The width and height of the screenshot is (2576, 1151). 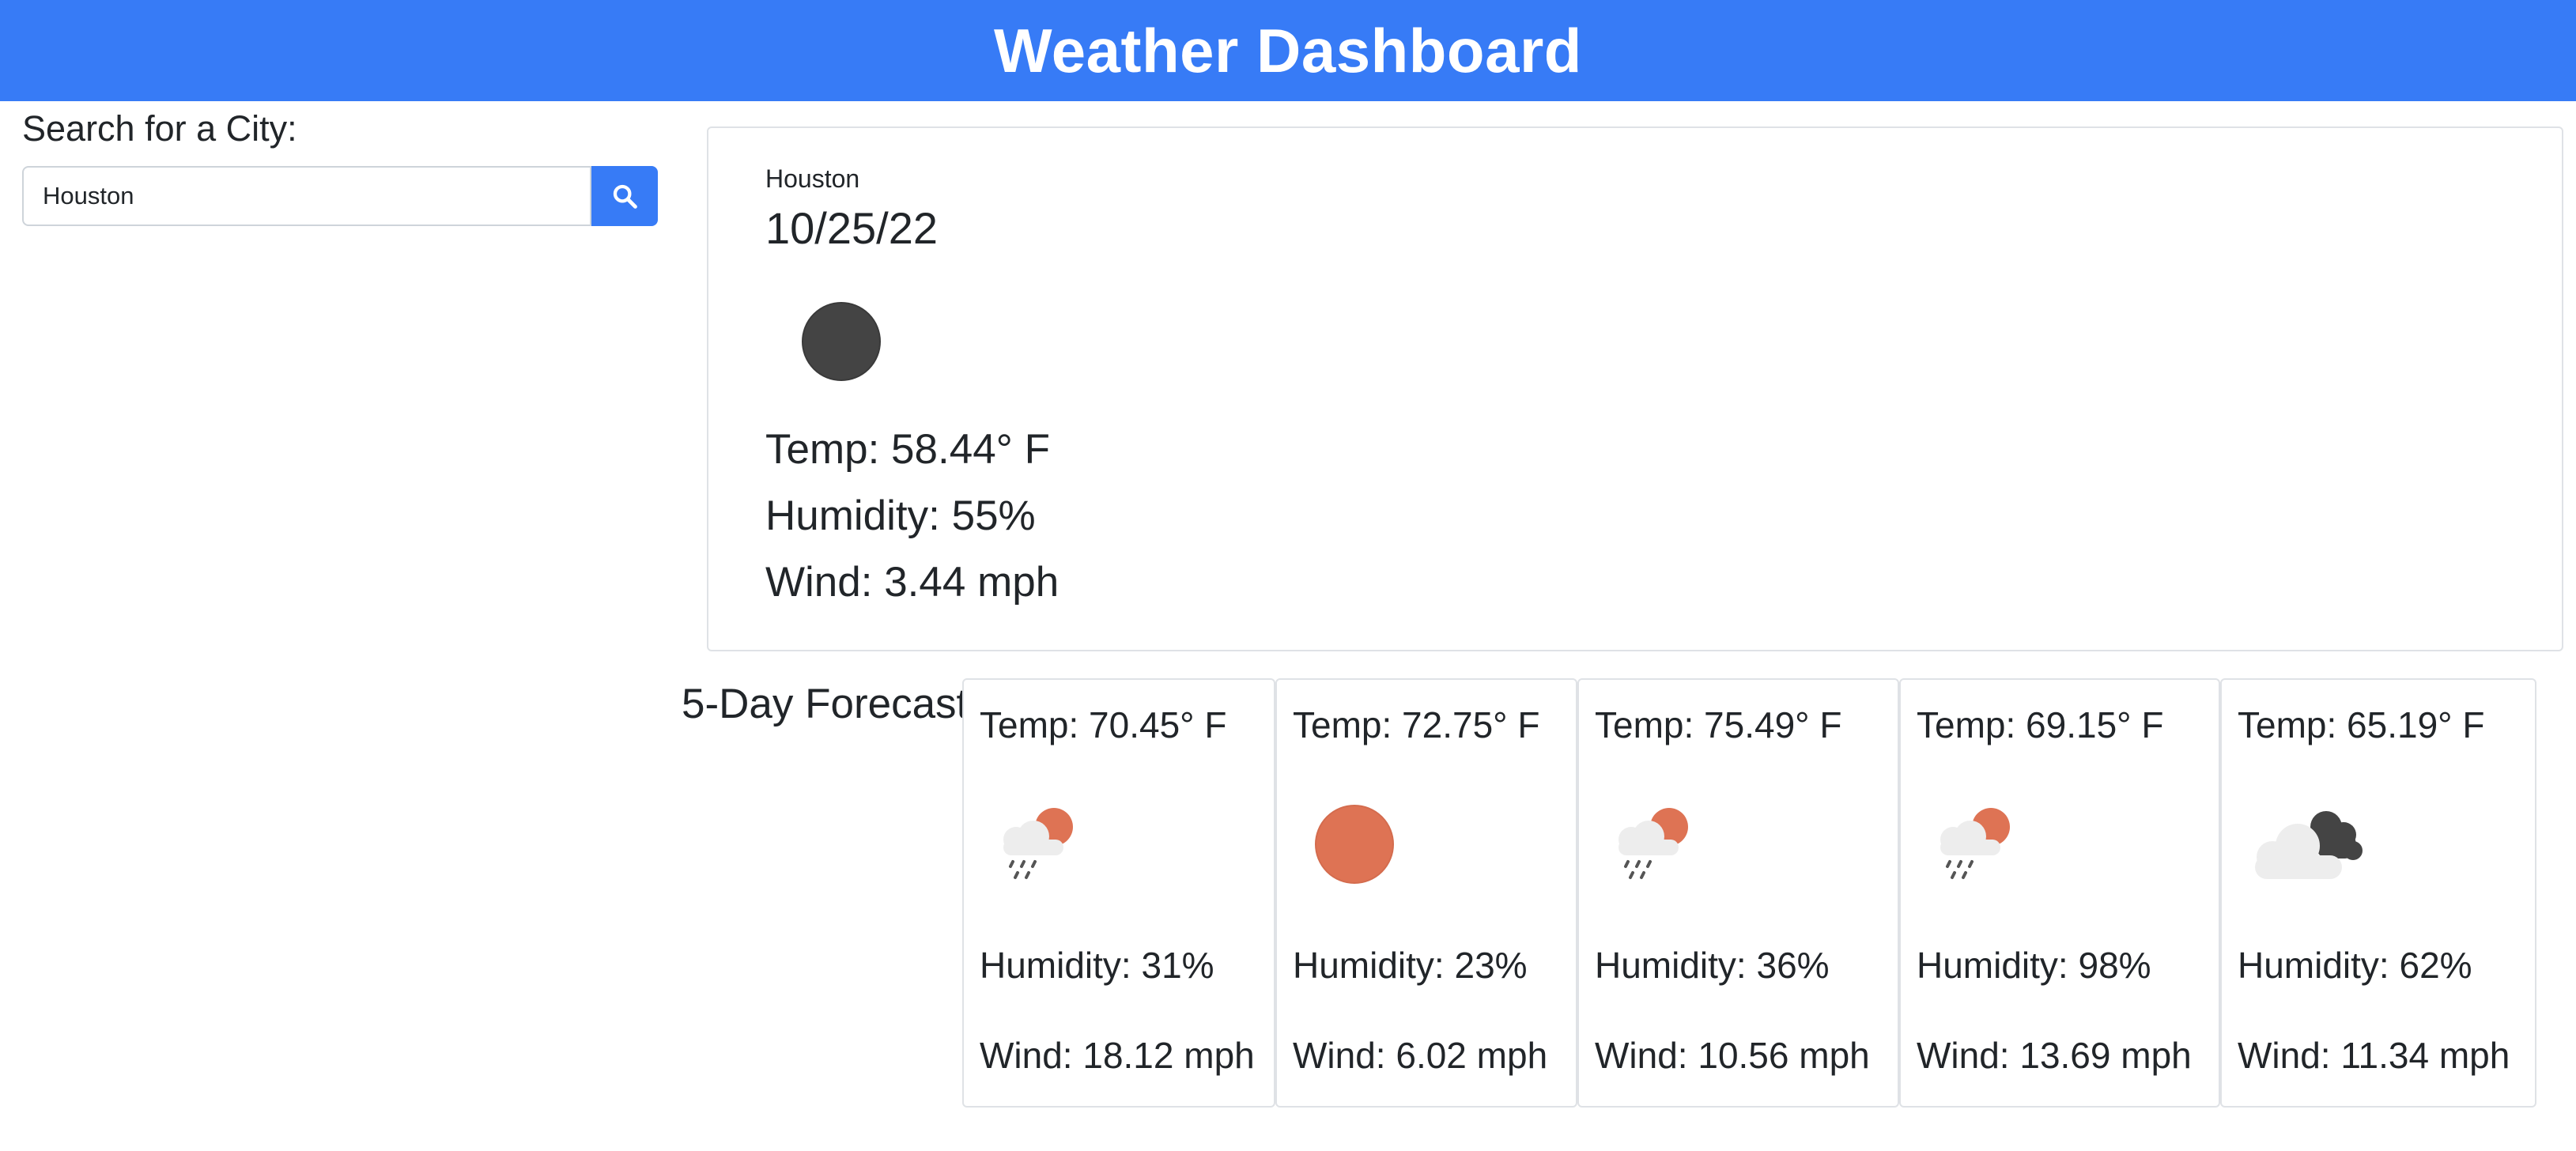 What do you see at coordinates (1732, 1055) in the screenshot?
I see `forecast-wind: Wind: 10.56 mph` at bounding box center [1732, 1055].